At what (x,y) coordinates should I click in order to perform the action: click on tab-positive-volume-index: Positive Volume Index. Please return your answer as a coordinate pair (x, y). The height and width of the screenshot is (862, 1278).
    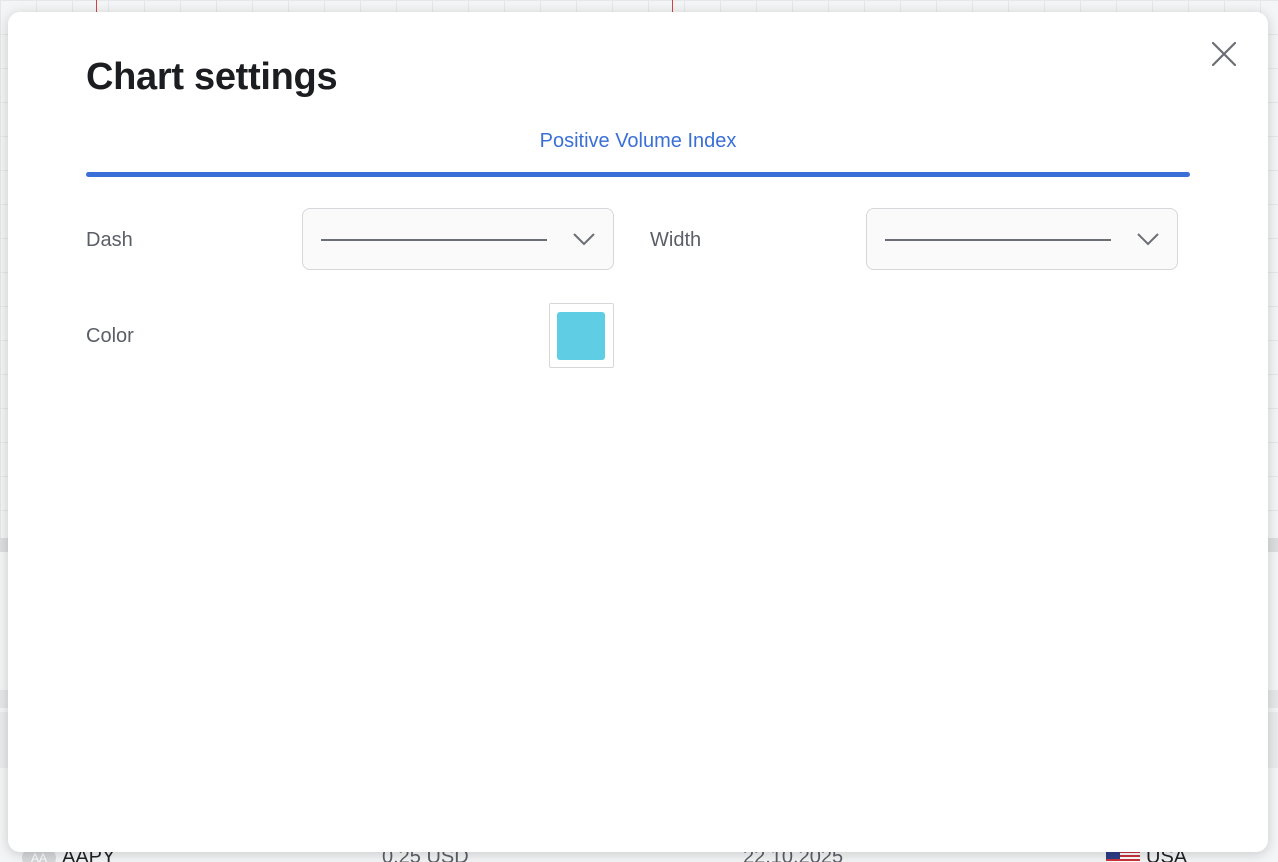
    Looking at the image, I should click on (638, 147).